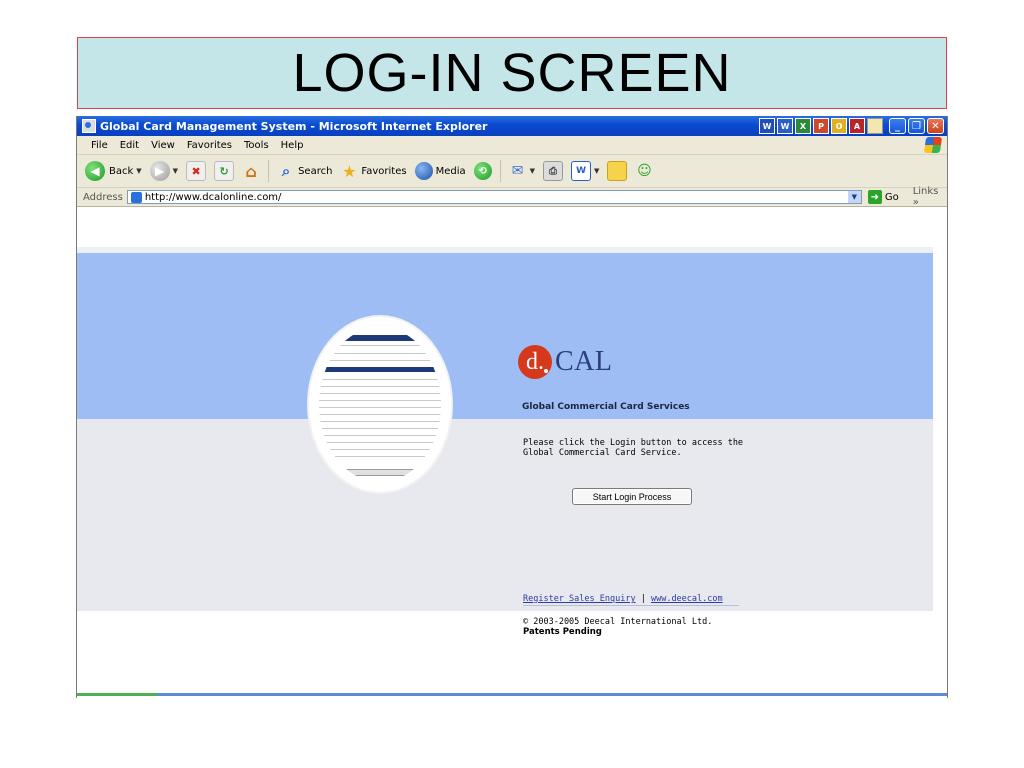  What do you see at coordinates (103, 197) in the screenshot?
I see `address-label: Address` at bounding box center [103, 197].